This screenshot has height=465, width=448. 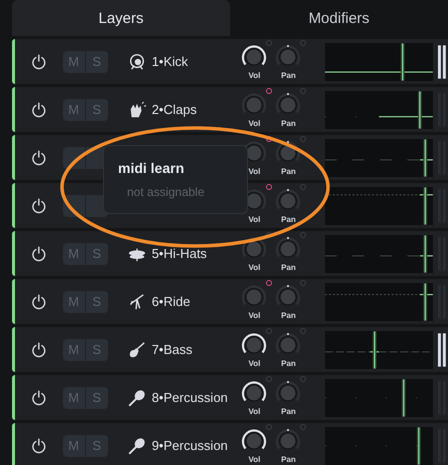 What do you see at coordinates (190, 397) in the screenshot?
I see `layer-name: 8•Percussion` at bounding box center [190, 397].